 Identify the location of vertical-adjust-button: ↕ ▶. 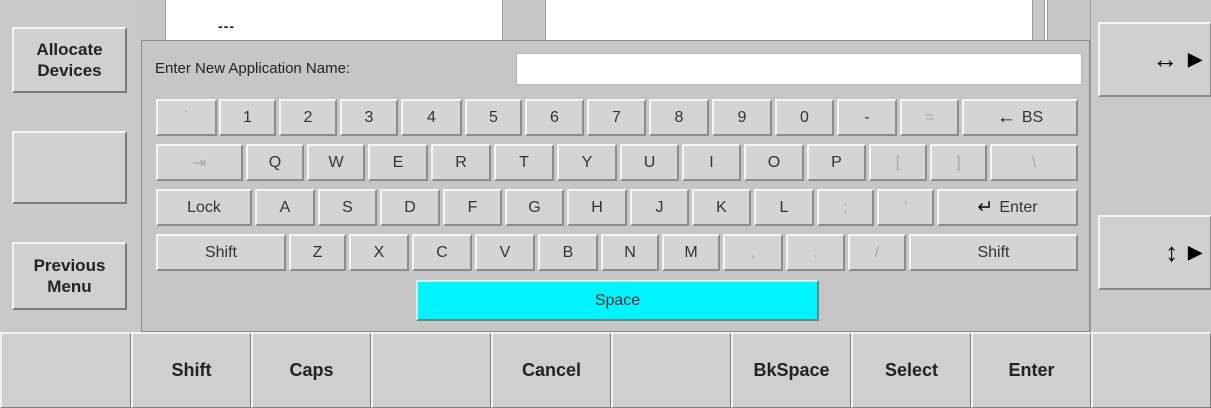
(1154, 252).